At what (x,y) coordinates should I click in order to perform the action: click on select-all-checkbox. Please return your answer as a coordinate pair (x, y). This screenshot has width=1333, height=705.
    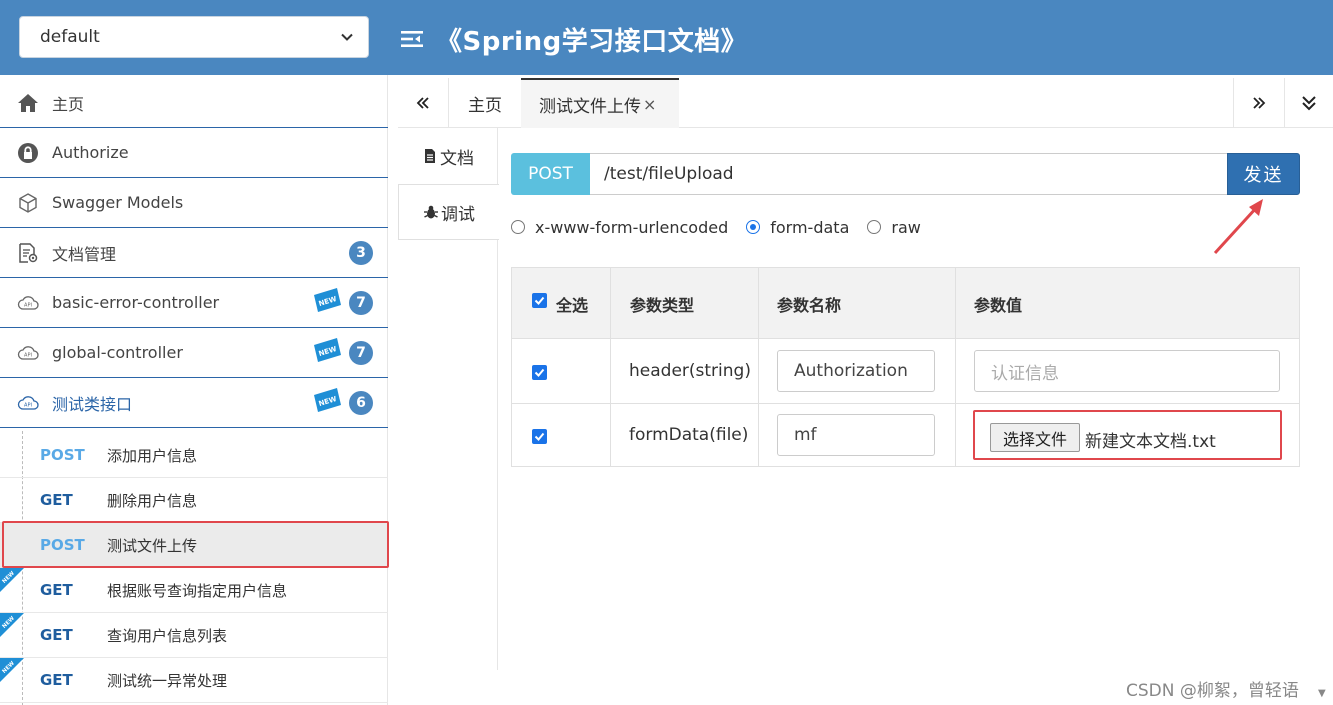
    Looking at the image, I should click on (539, 300).